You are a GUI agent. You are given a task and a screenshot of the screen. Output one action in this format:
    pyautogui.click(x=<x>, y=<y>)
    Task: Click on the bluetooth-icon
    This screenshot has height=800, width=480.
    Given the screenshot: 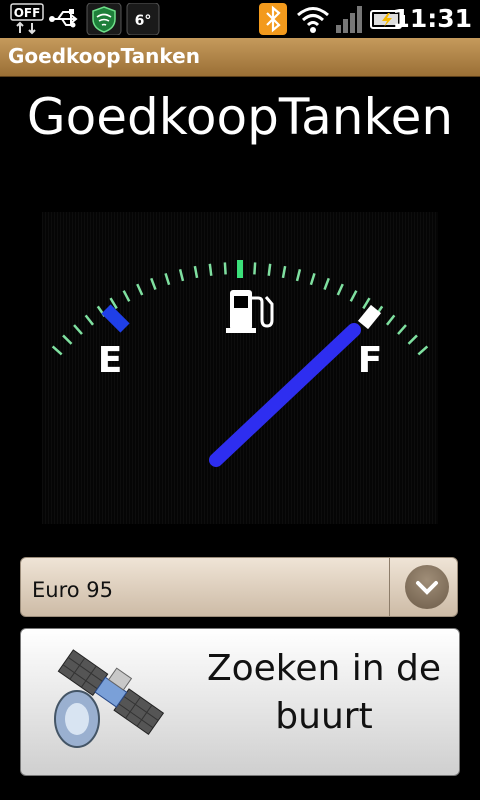 What is the action you would take?
    pyautogui.click(x=273, y=19)
    